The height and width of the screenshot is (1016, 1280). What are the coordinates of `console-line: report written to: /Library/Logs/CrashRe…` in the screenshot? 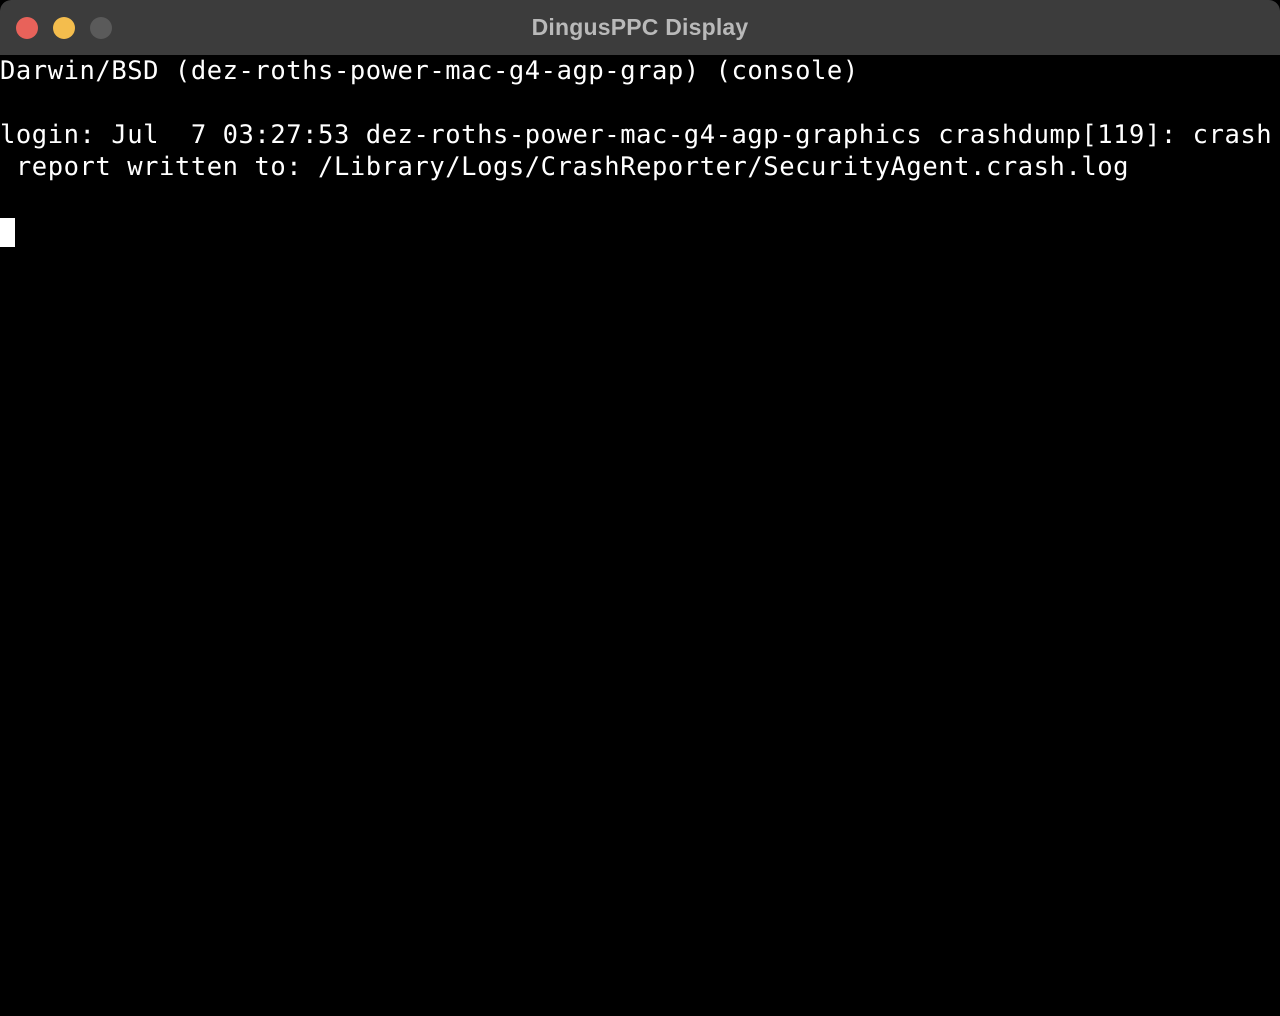 It's located at (565, 167).